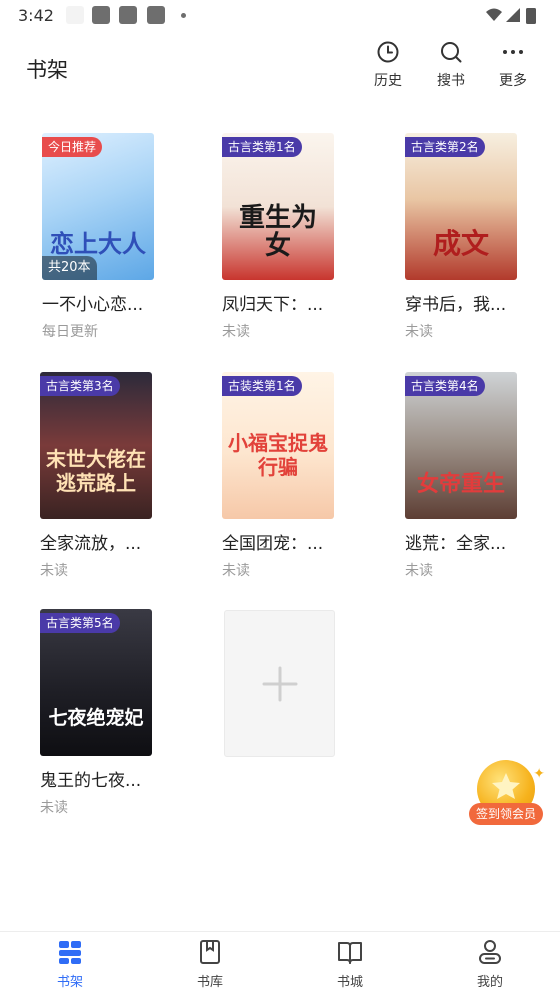  I want to click on book-status: 每日更新, so click(70, 332).